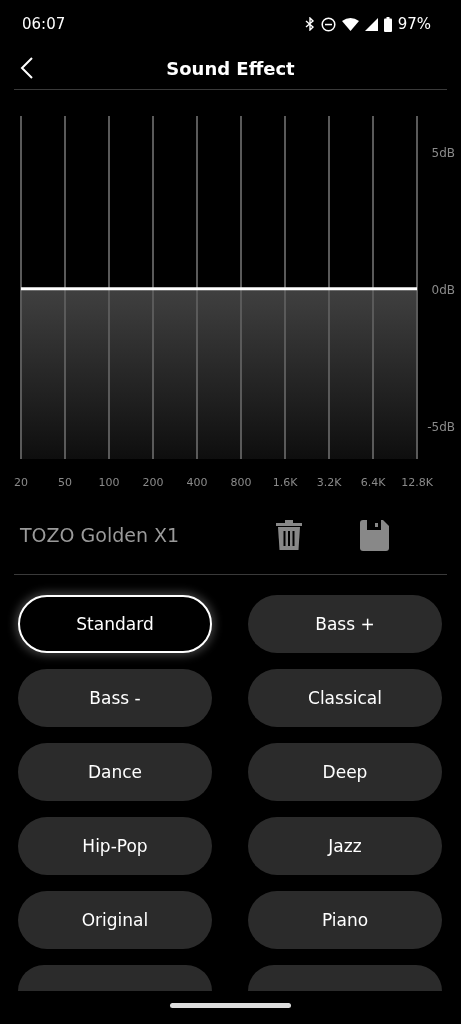 The height and width of the screenshot is (1024, 461). Describe the element at coordinates (345, 772) in the screenshot. I see `preset-button: Deep` at that location.